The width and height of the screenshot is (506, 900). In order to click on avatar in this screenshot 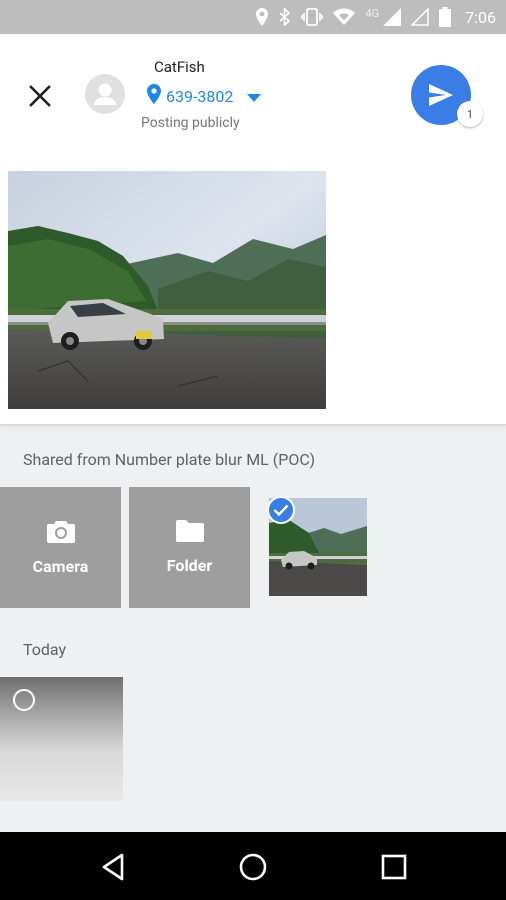, I will do `click(105, 94)`.